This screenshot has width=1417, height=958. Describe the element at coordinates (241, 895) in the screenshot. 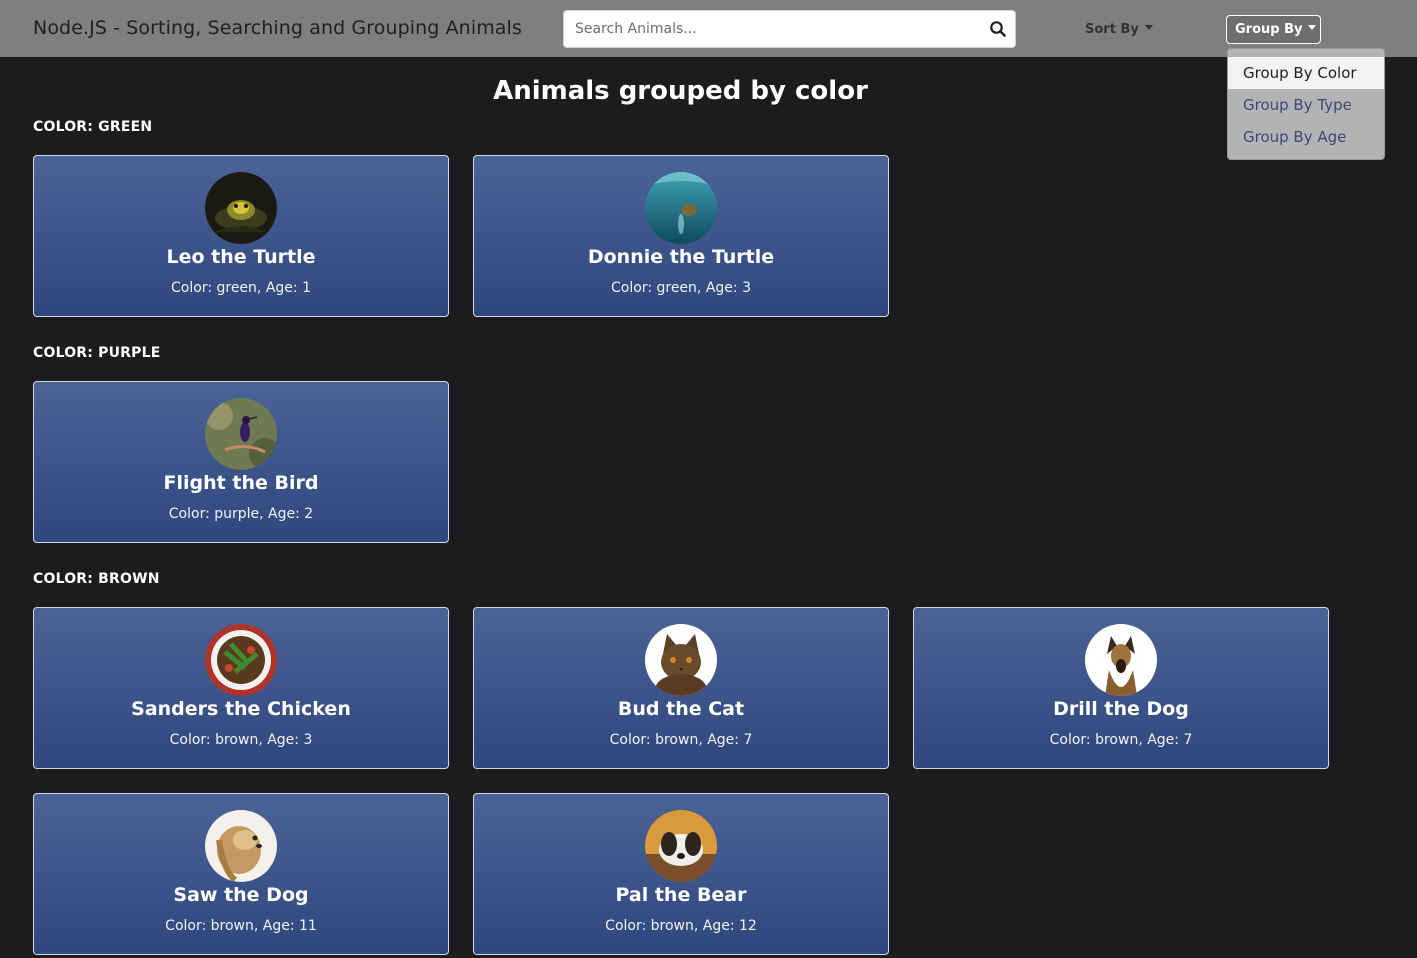

I see `animal-name: Saw the Dog` at that location.